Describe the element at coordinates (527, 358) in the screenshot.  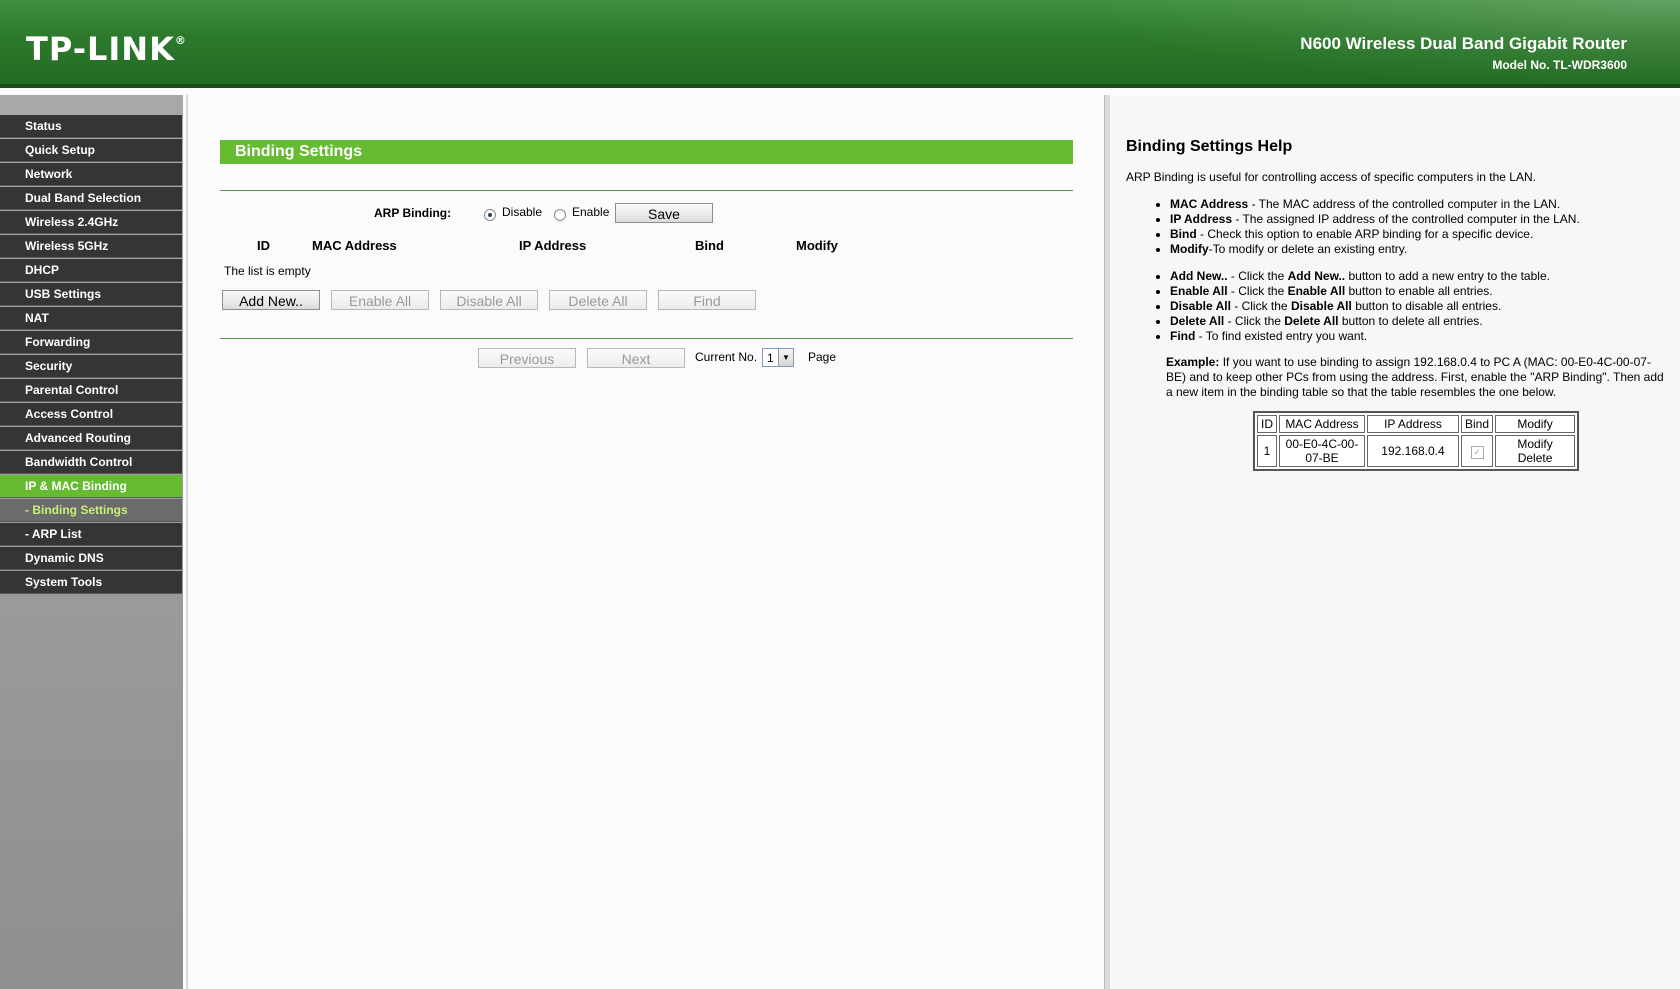
I see `previous-button: Previous` at that location.